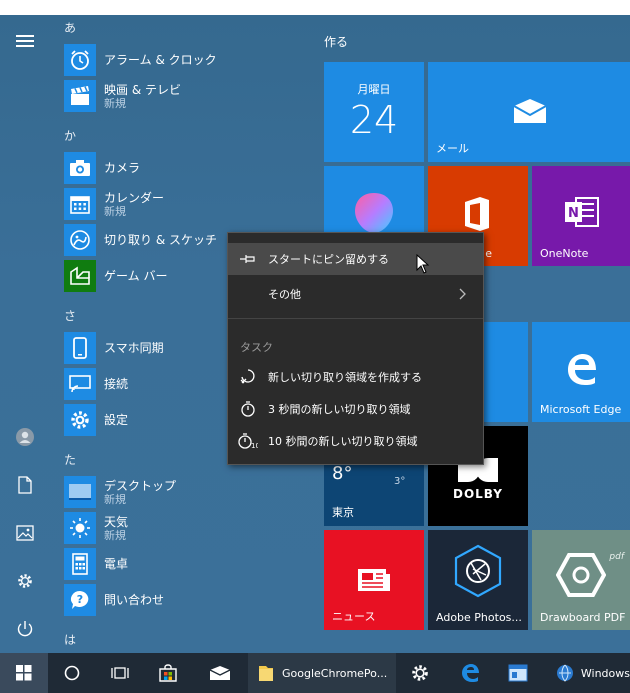  What do you see at coordinates (70, 639) in the screenshot?
I see `section-header-ha: は` at bounding box center [70, 639].